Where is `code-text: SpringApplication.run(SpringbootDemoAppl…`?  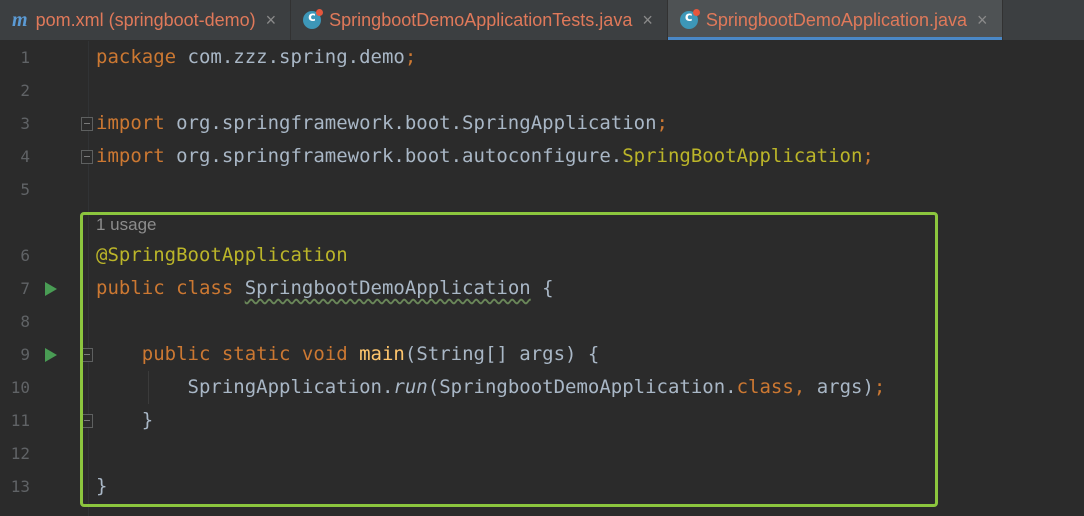 code-text: SpringApplication.run(SpringbootDemoAppl… is located at coordinates (491, 387).